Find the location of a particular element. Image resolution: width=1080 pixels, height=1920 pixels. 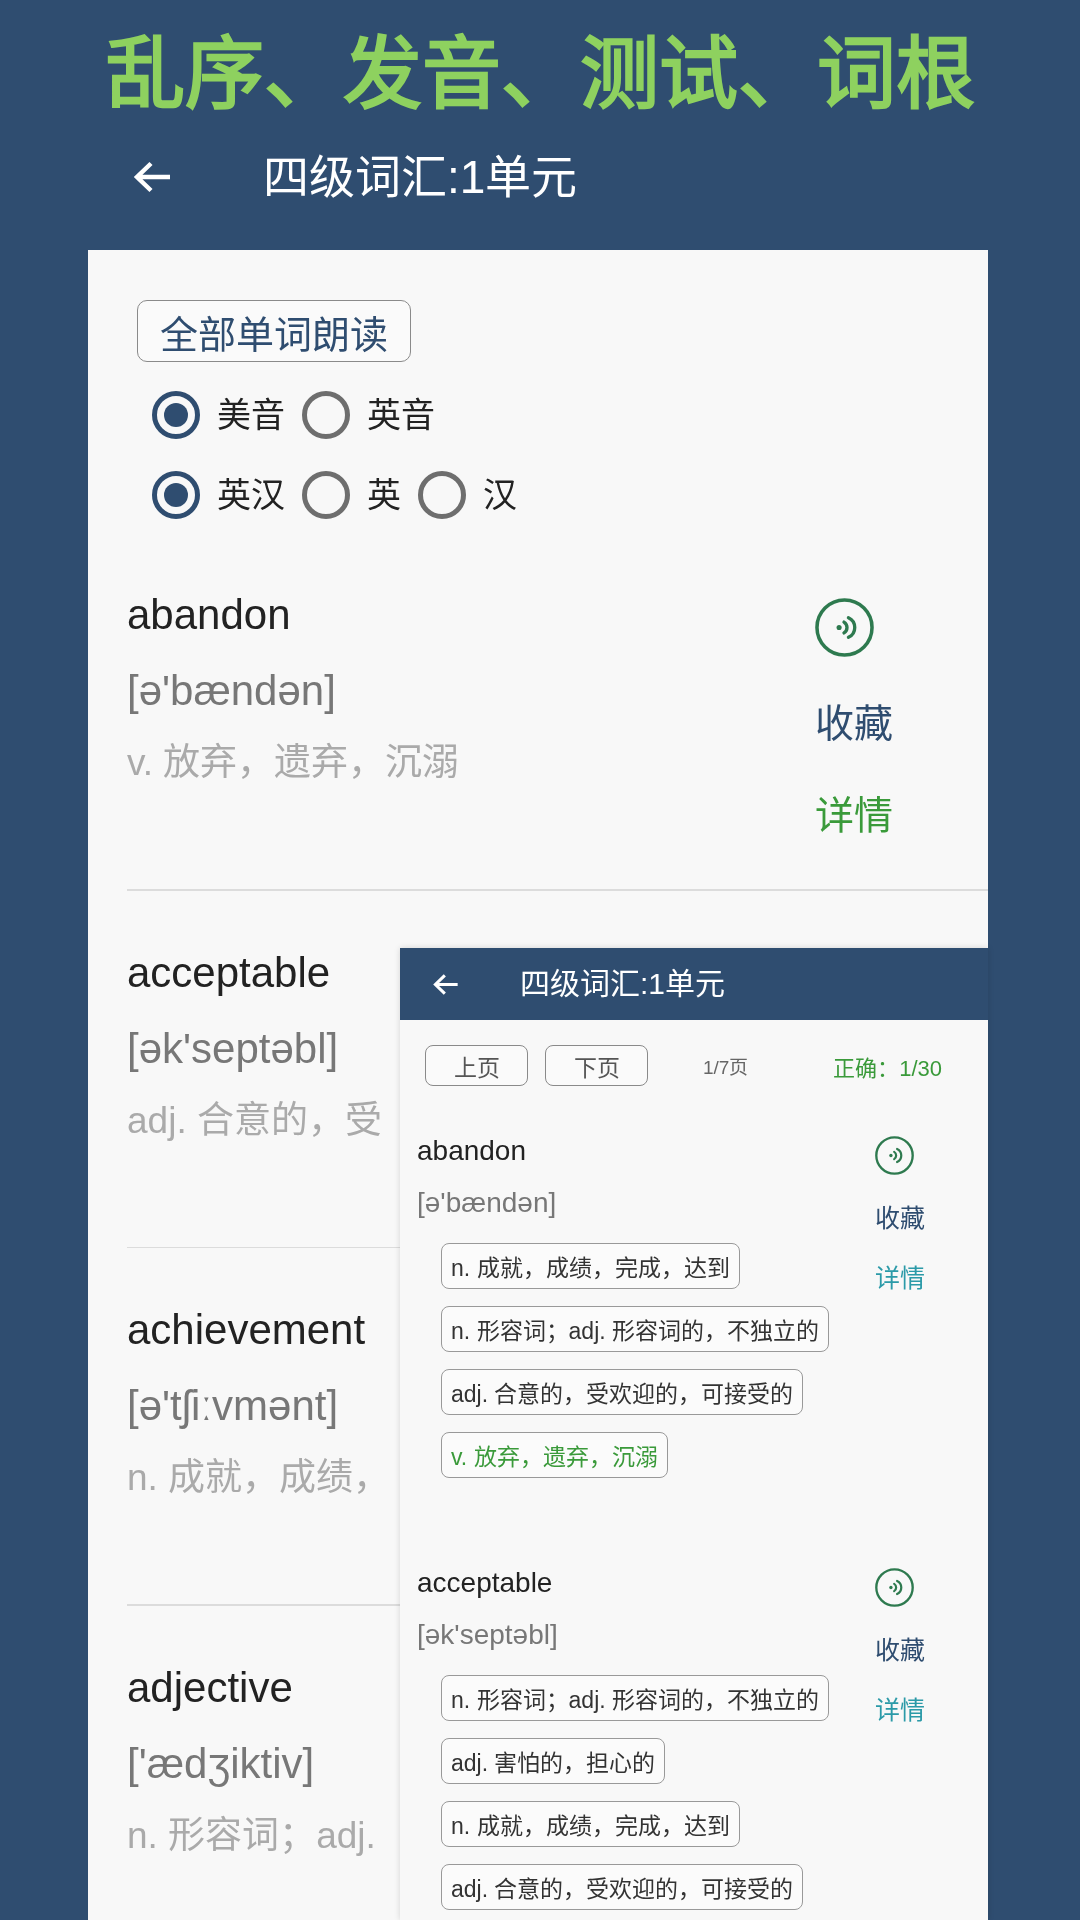

next-page-button: 下页 is located at coordinates (596, 1065).